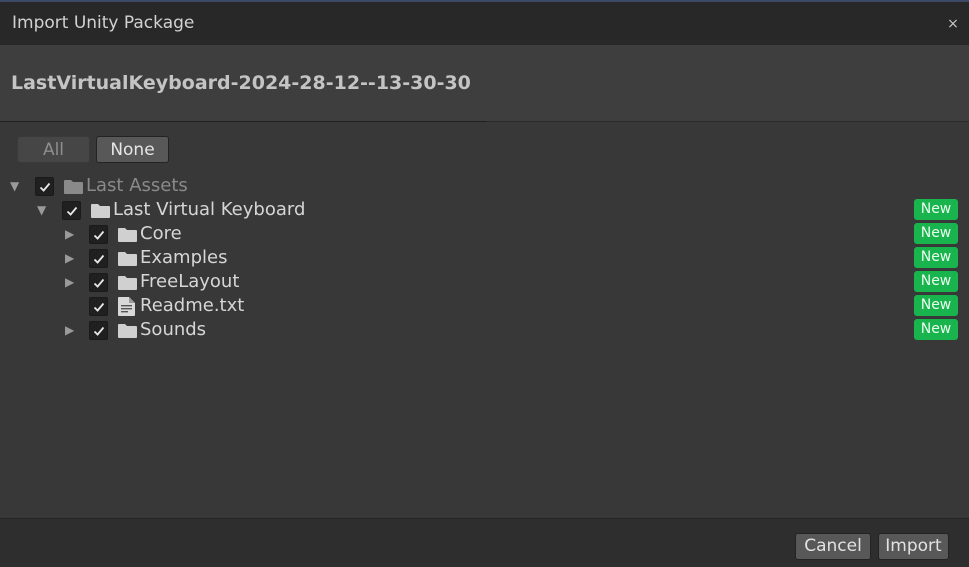 The image size is (969, 567). I want to click on select-none-button: None, so click(132, 149).